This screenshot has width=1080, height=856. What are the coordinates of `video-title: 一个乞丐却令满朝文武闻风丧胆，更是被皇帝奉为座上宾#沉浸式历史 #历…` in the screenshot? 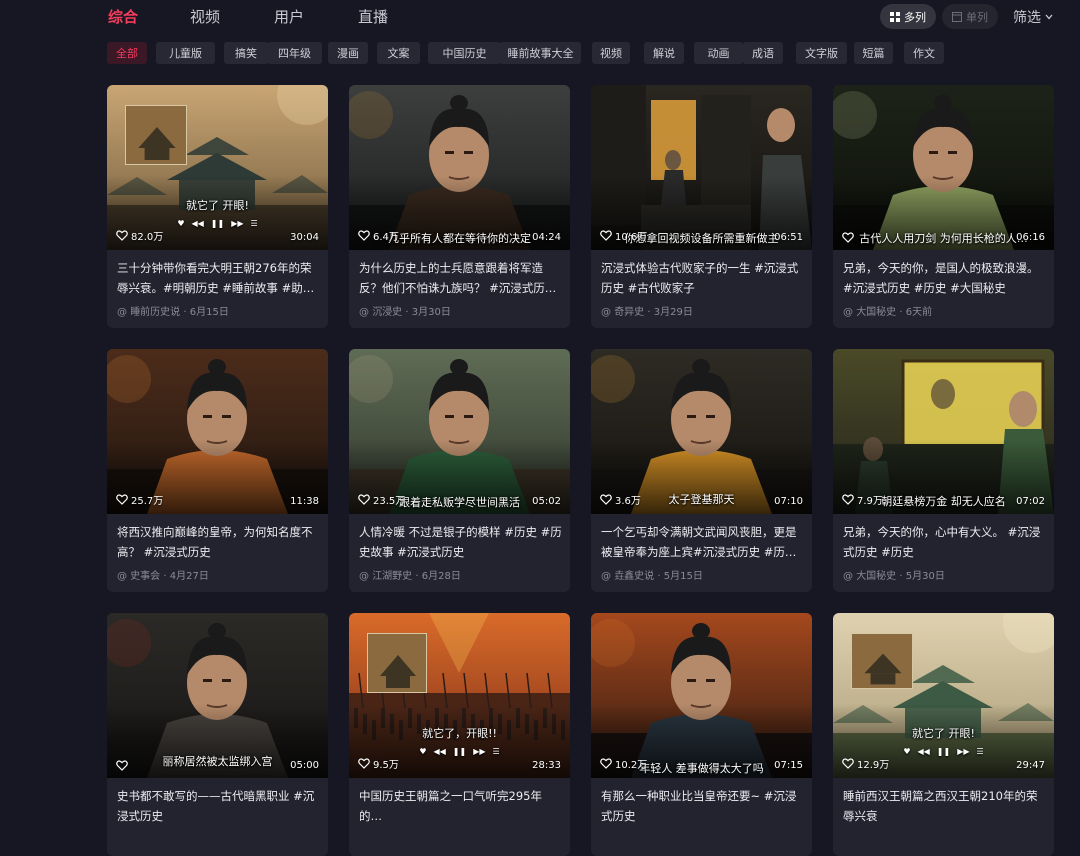 It's located at (702, 542).